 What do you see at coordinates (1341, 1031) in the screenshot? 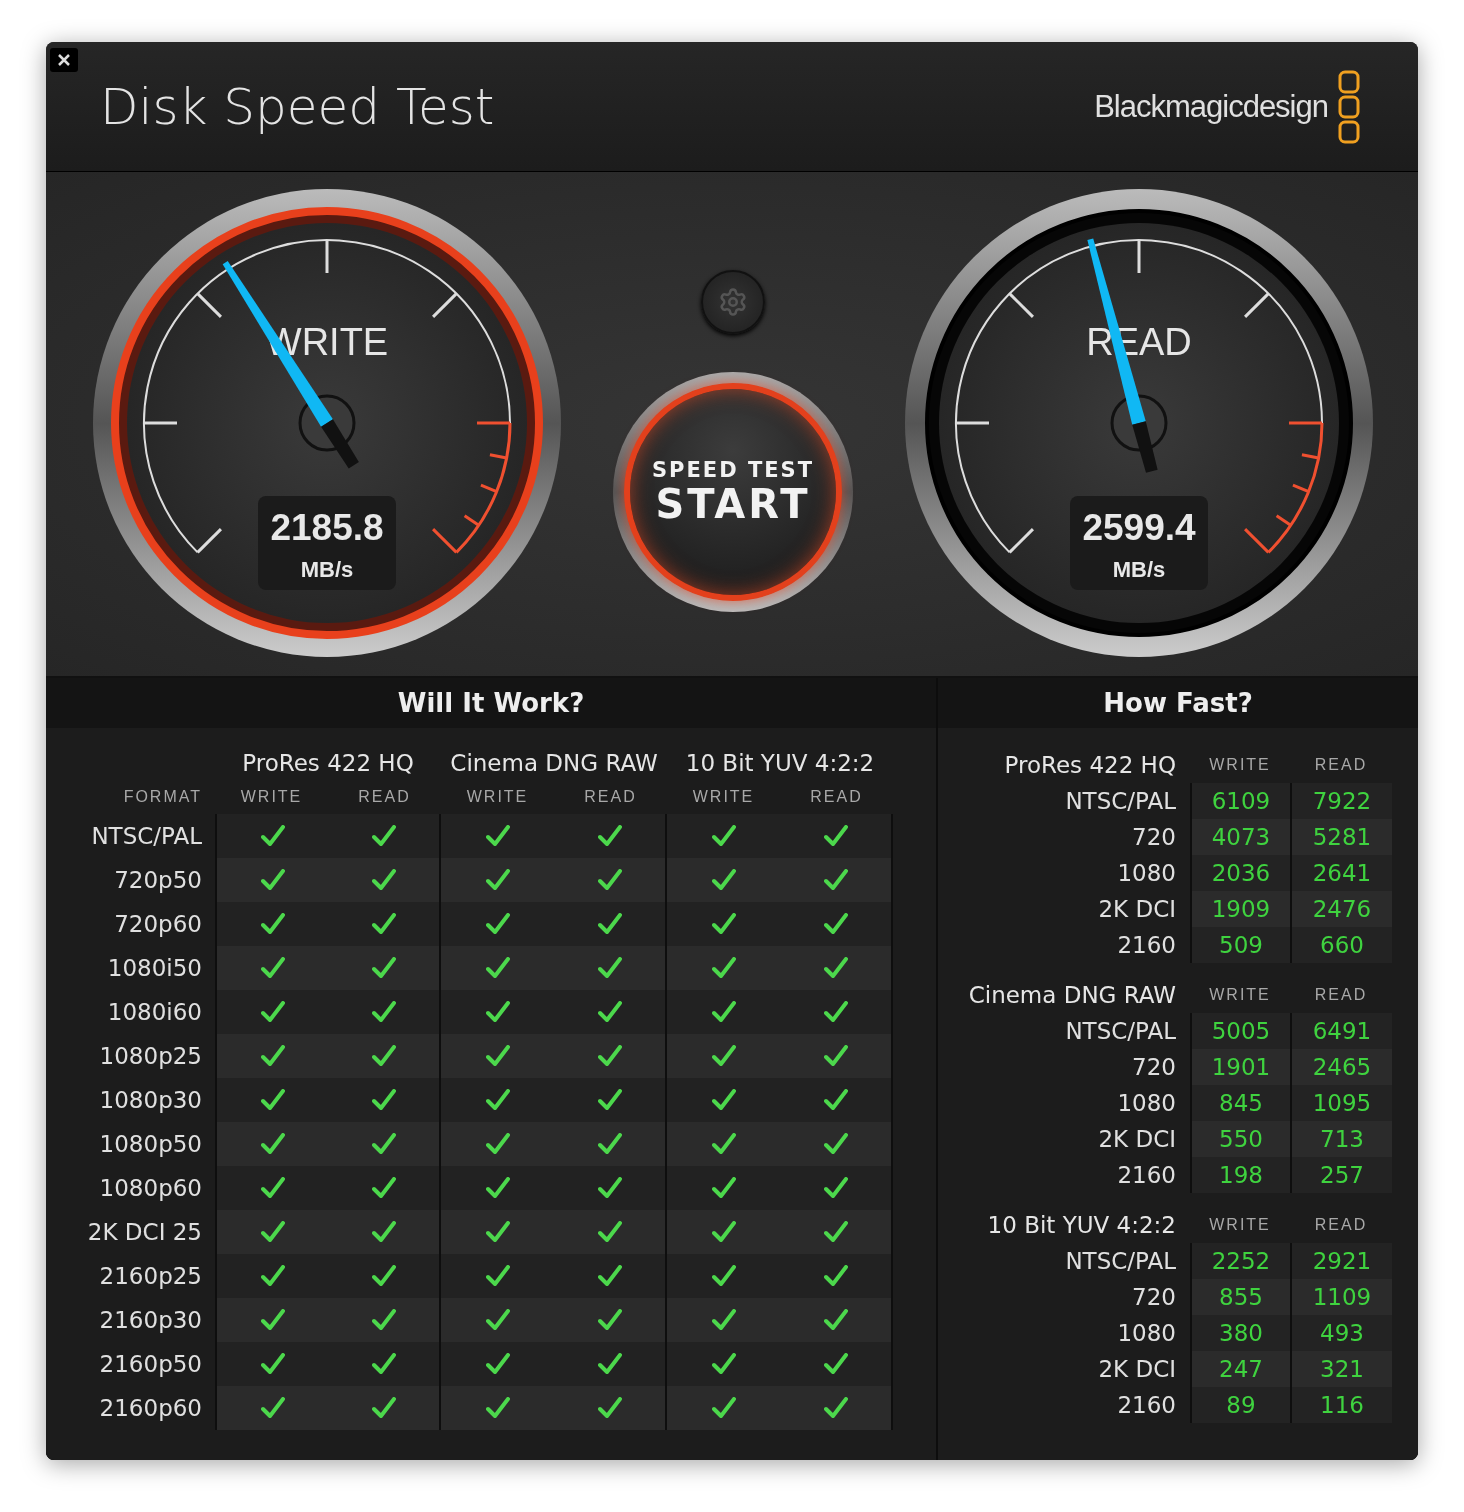
I see `speed-value: 6491` at bounding box center [1341, 1031].